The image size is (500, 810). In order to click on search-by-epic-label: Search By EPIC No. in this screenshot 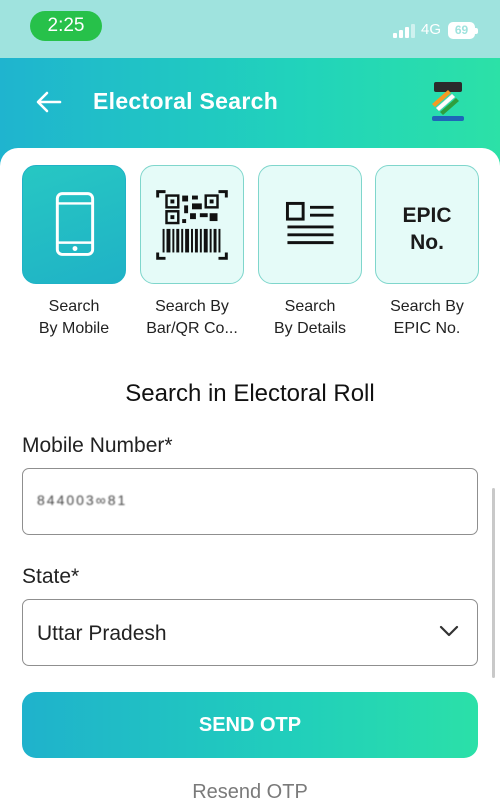, I will do `click(427, 317)`.